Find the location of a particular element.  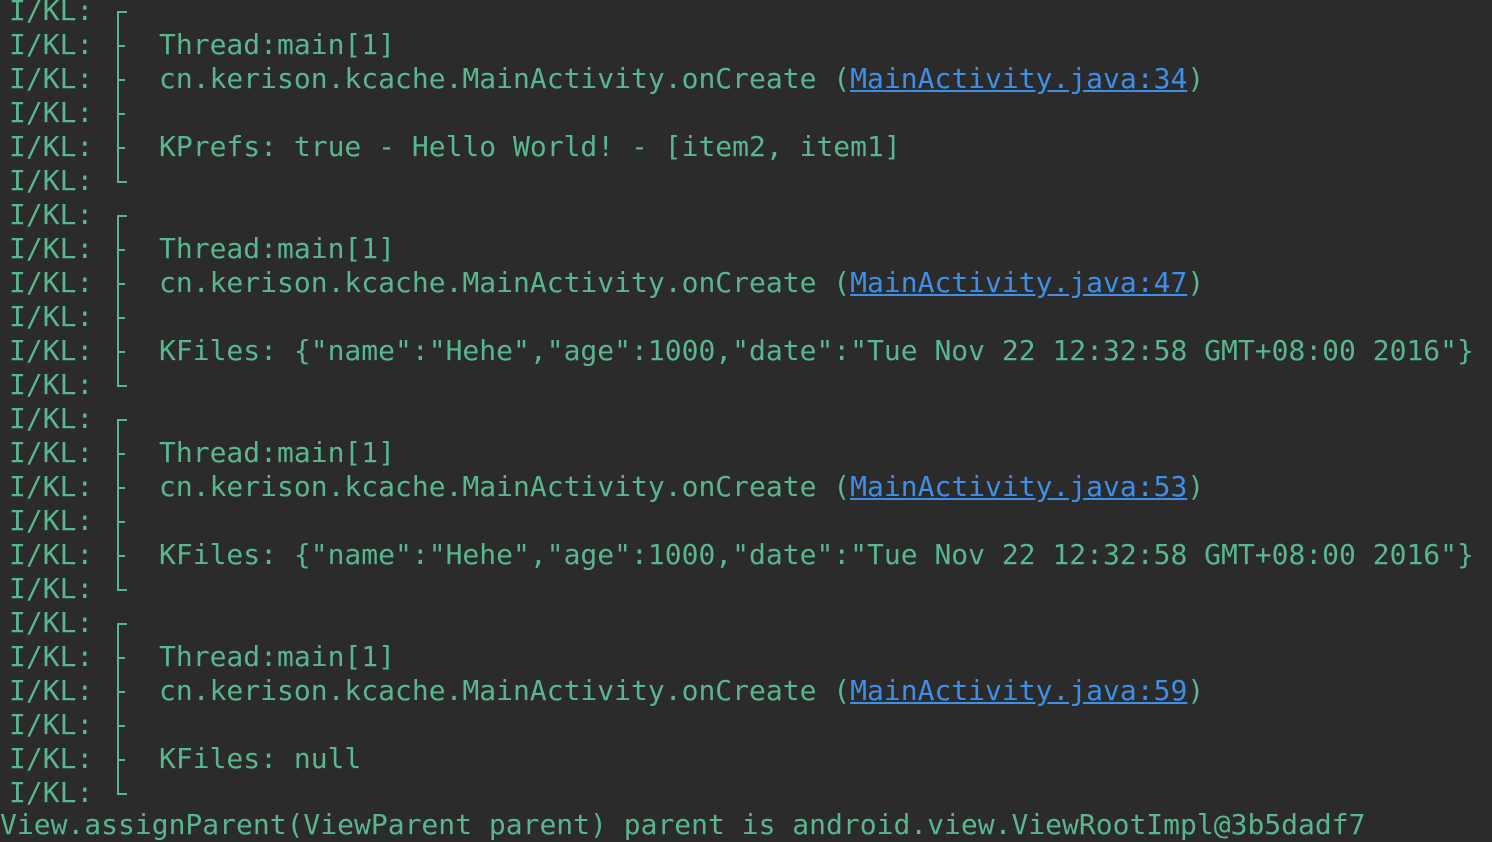

source-link: MainActivity.java:59 is located at coordinates (1018, 690).